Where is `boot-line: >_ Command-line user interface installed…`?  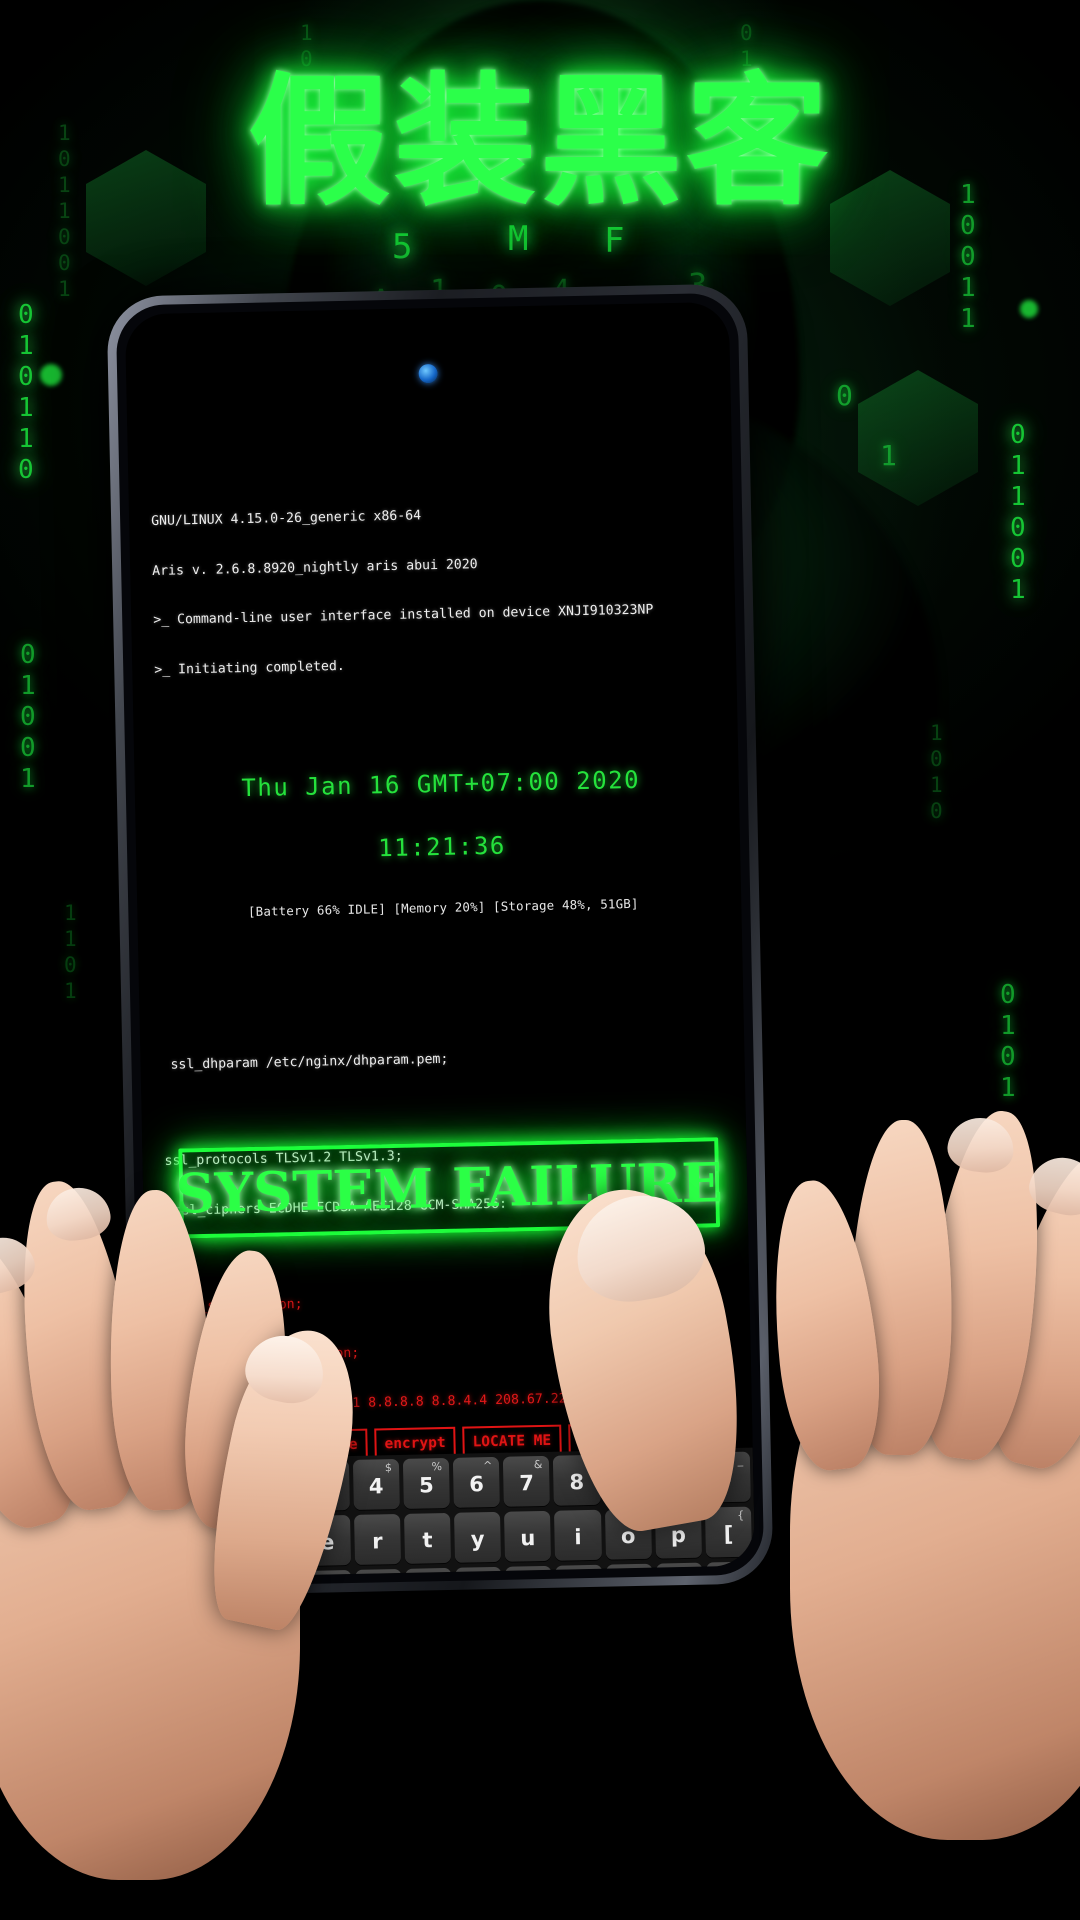
boot-line: >_ Command-line user interface installed… is located at coordinates (403, 615).